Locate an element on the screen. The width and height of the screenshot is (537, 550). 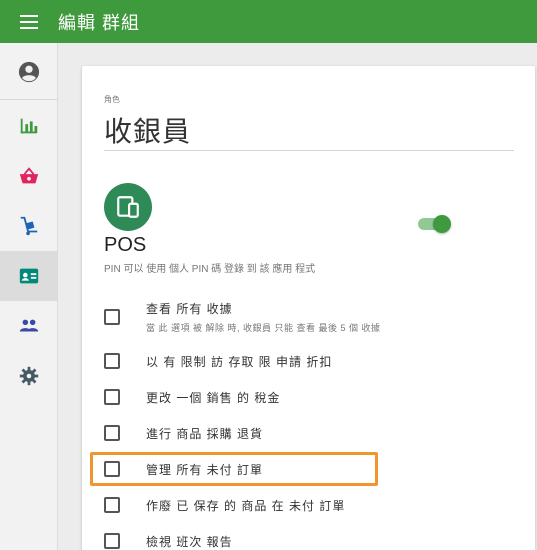
sidebar-item-customers is located at coordinates (29, 326).